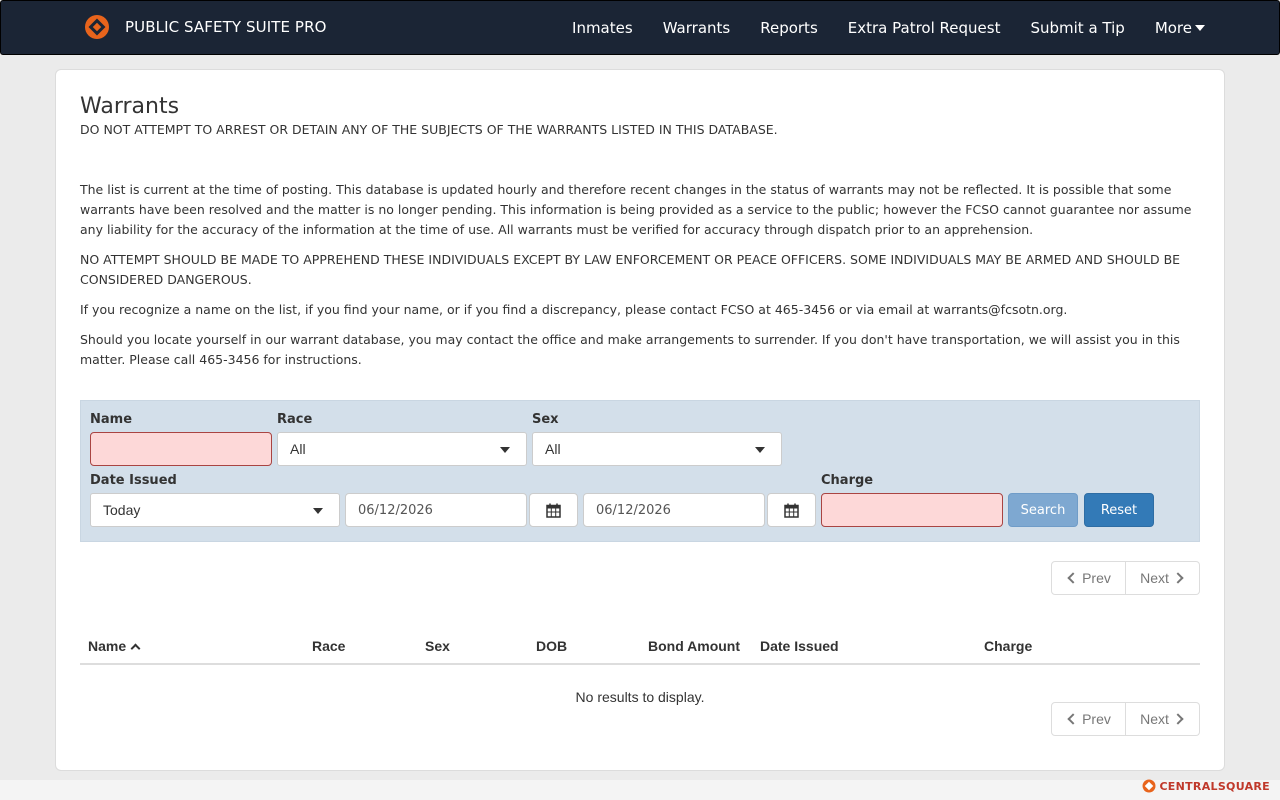 The width and height of the screenshot is (1280, 800). What do you see at coordinates (799, 646) in the screenshot?
I see `column-header-date-issued: Date Issued` at bounding box center [799, 646].